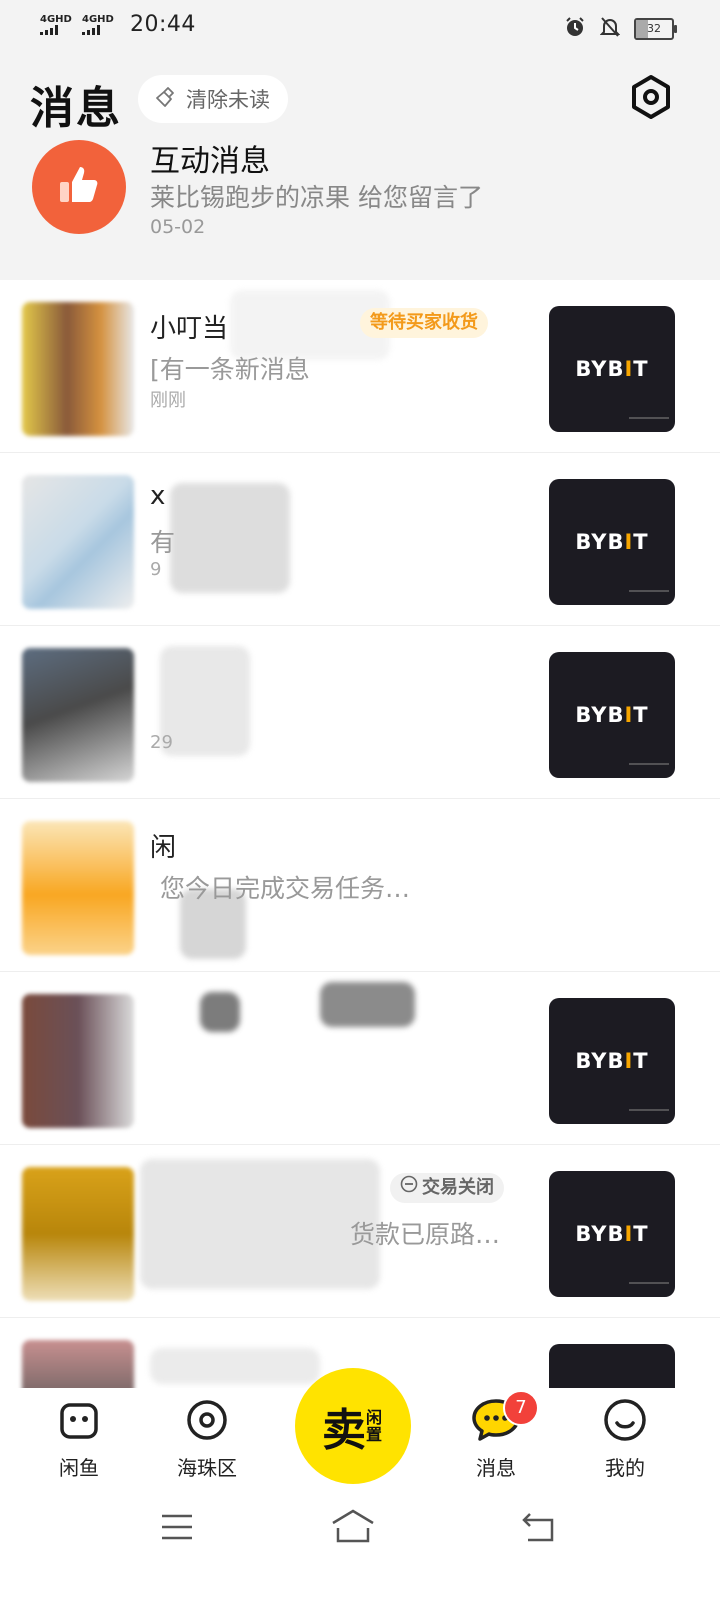  I want to click on clock: 20:44, so click(163, 24).